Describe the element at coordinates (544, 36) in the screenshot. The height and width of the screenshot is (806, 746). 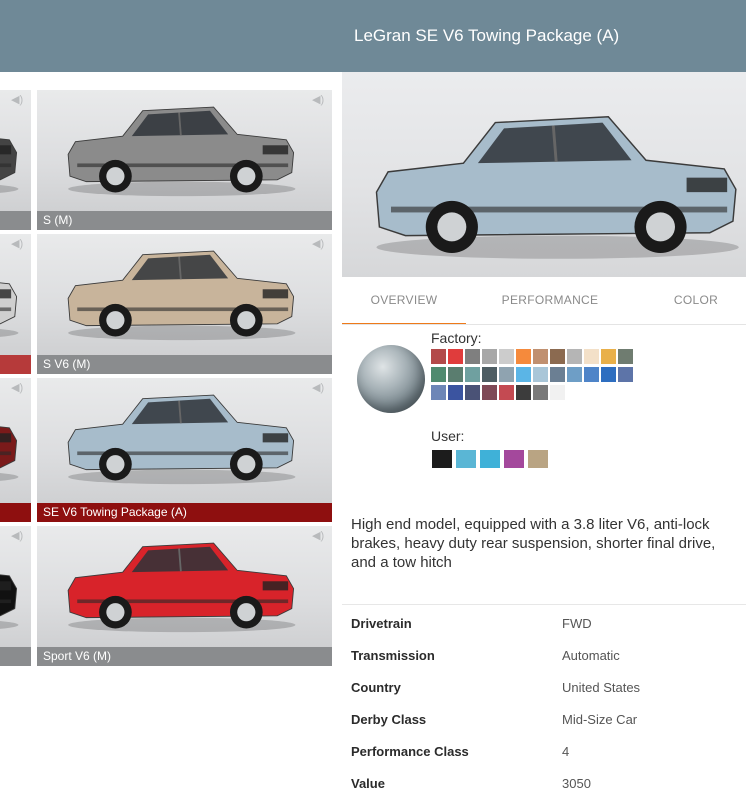
I see `selected-vehicle-title: LeGran SE V6 Towing Package (A)` at that location.